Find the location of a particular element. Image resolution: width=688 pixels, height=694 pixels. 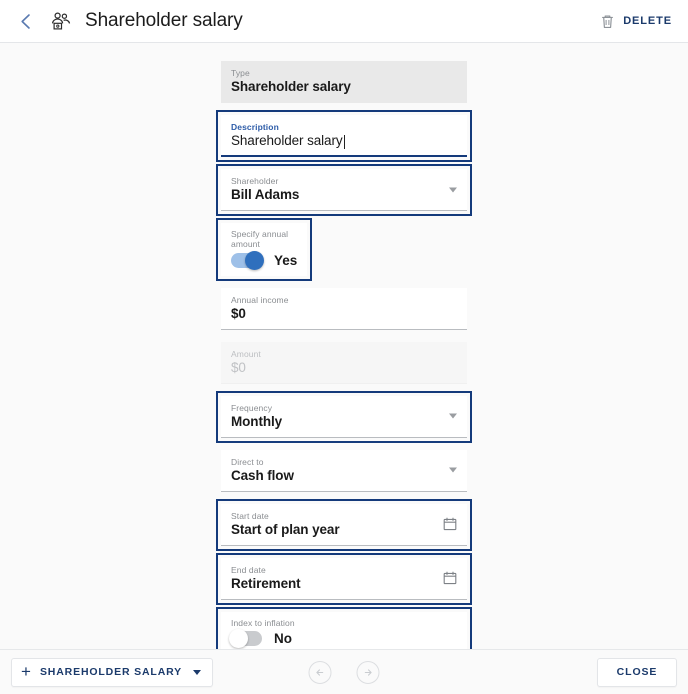

specify-annual-amount-value: Yes is located at coordinates (286, 260).